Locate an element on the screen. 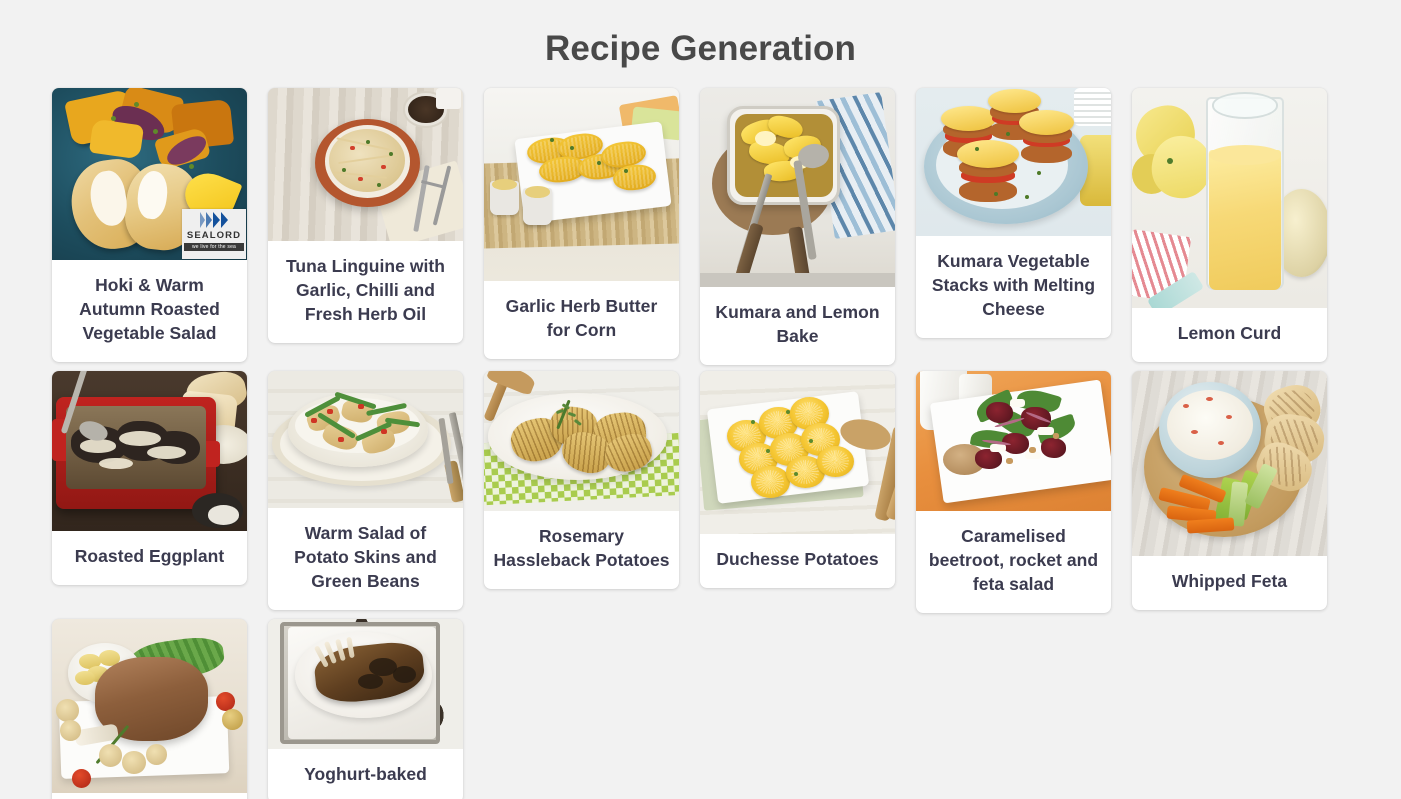  recipe-card: Yoghurt-baked is located at coordinates (365, 709).